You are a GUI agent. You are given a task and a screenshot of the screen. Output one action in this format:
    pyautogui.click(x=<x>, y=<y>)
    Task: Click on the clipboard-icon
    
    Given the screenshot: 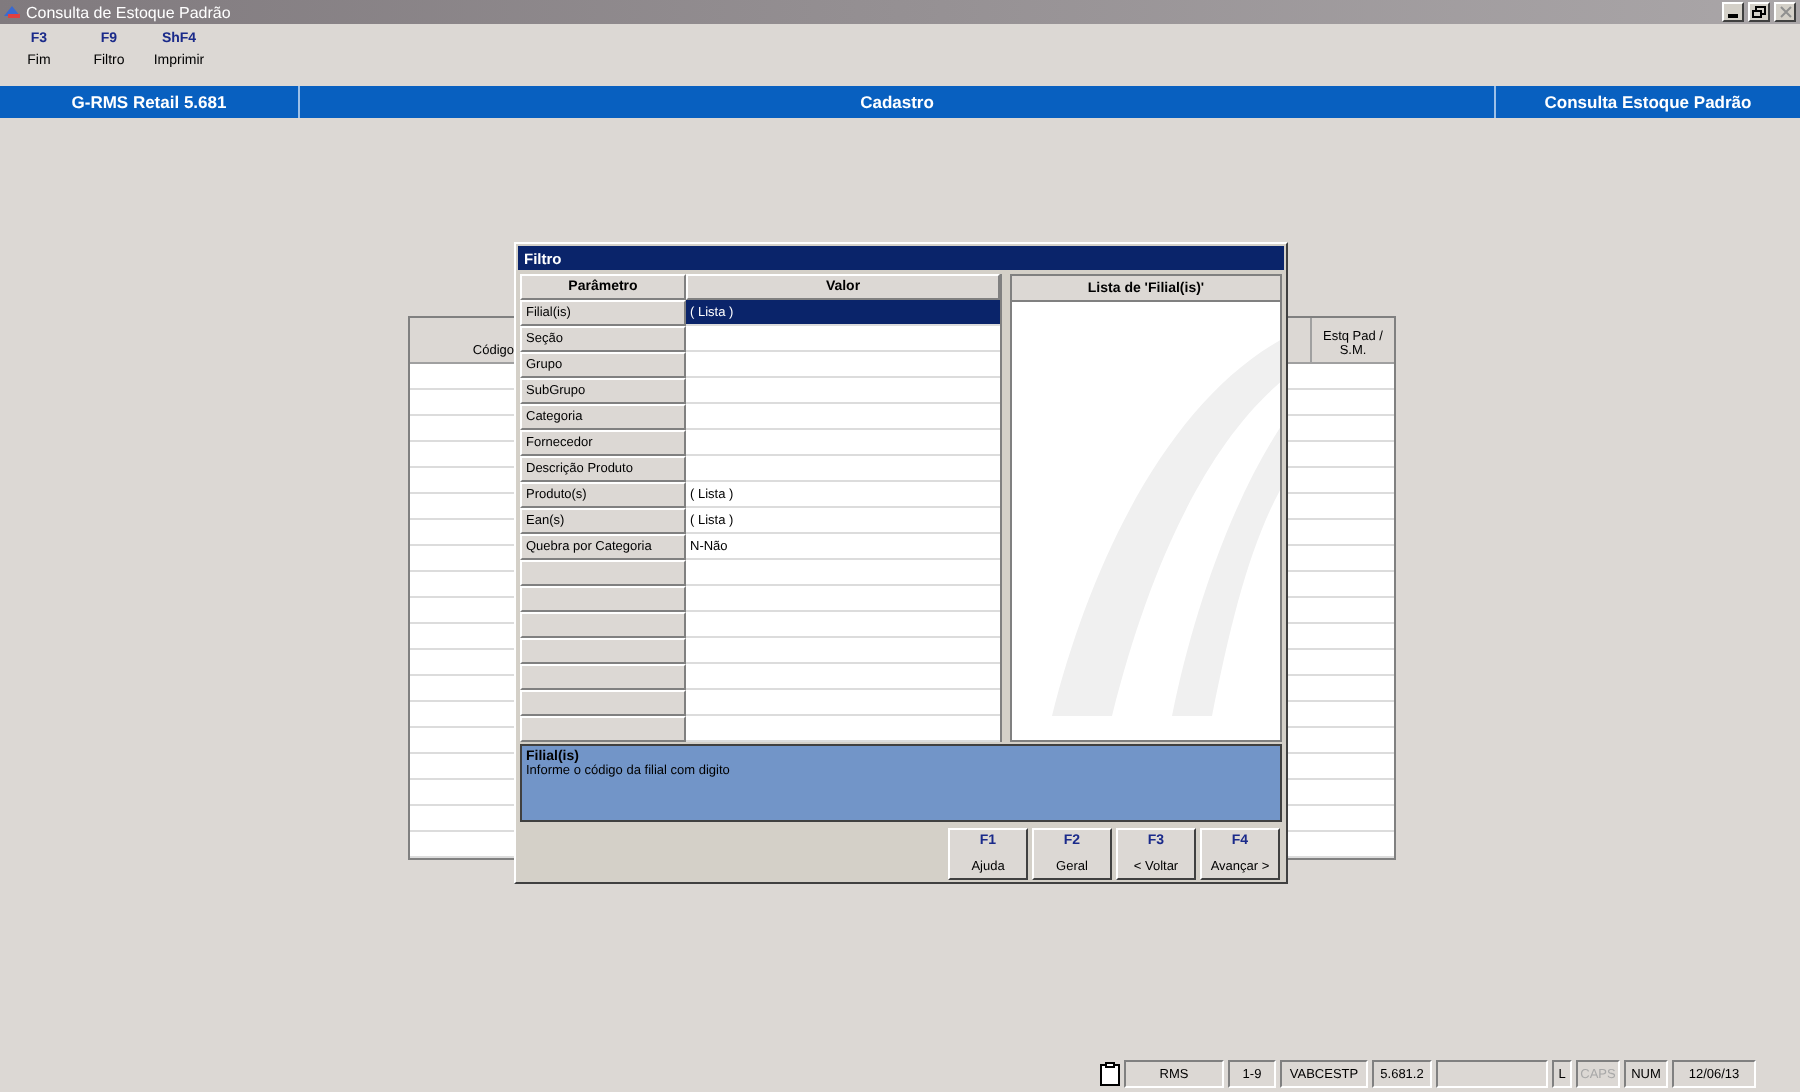 What is the action you would take?
    pyautogui.click(x=1110, y=1074)
    